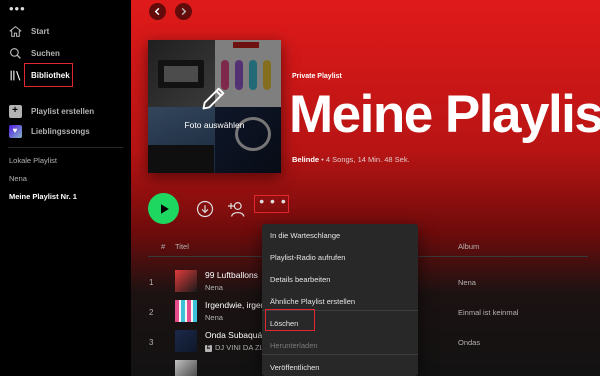 This screenshot has width=600, height=376. What do you see at coordinates (214, 125) in the screenshot?
I see `choose-photo-label: Foto auswählen` at bounding box center [214, 125].